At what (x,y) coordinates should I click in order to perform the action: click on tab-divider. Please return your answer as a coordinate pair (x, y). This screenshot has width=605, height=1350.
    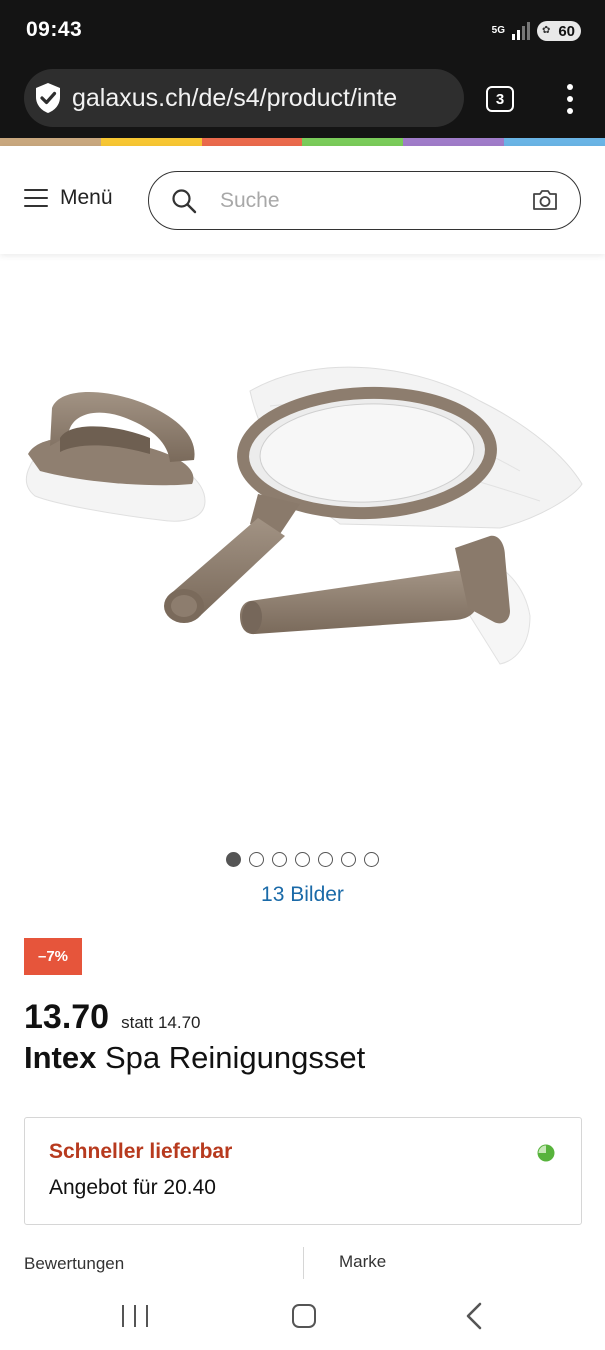
    Looking at the image, I should click on (303, 1263).